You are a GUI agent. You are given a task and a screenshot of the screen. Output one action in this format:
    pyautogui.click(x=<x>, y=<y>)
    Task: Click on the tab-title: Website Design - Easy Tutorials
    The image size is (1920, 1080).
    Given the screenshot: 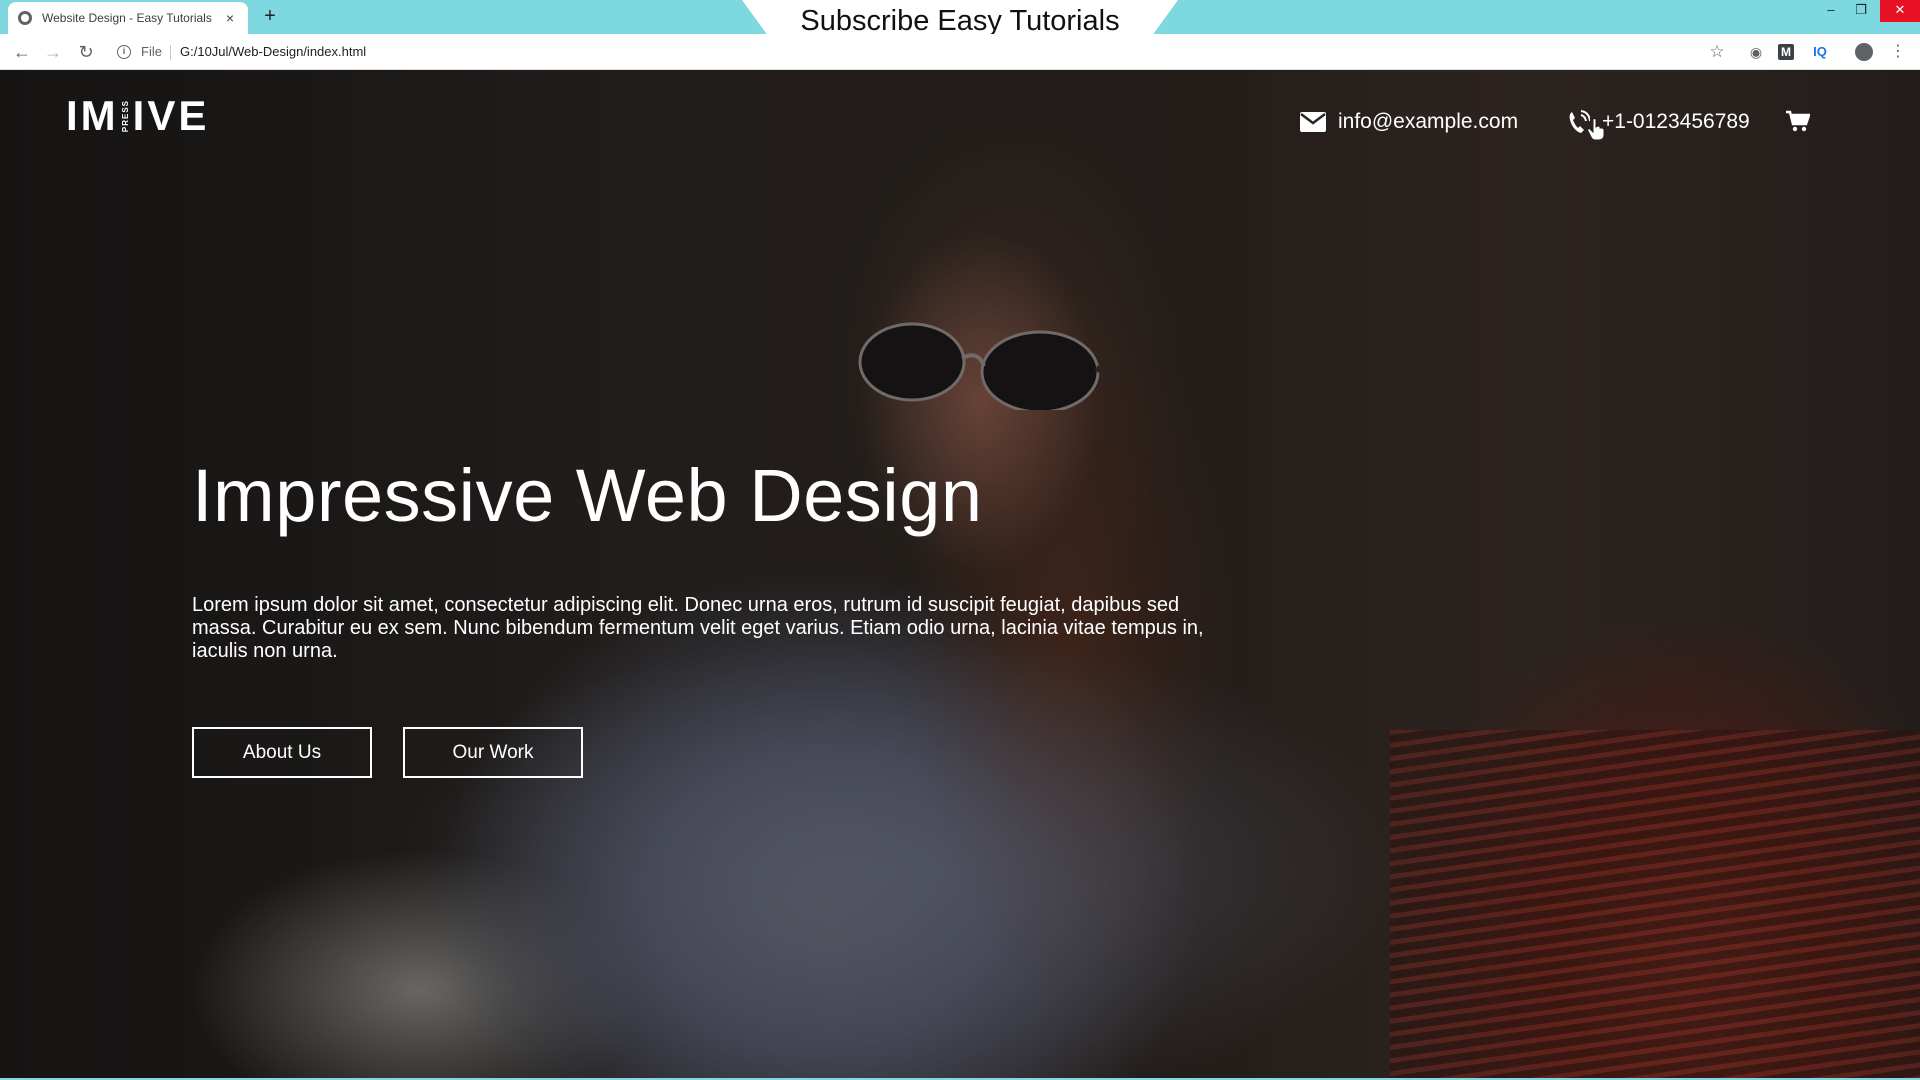 What is the action you would take?
    pyautogui.click(x=127, y=18)
    